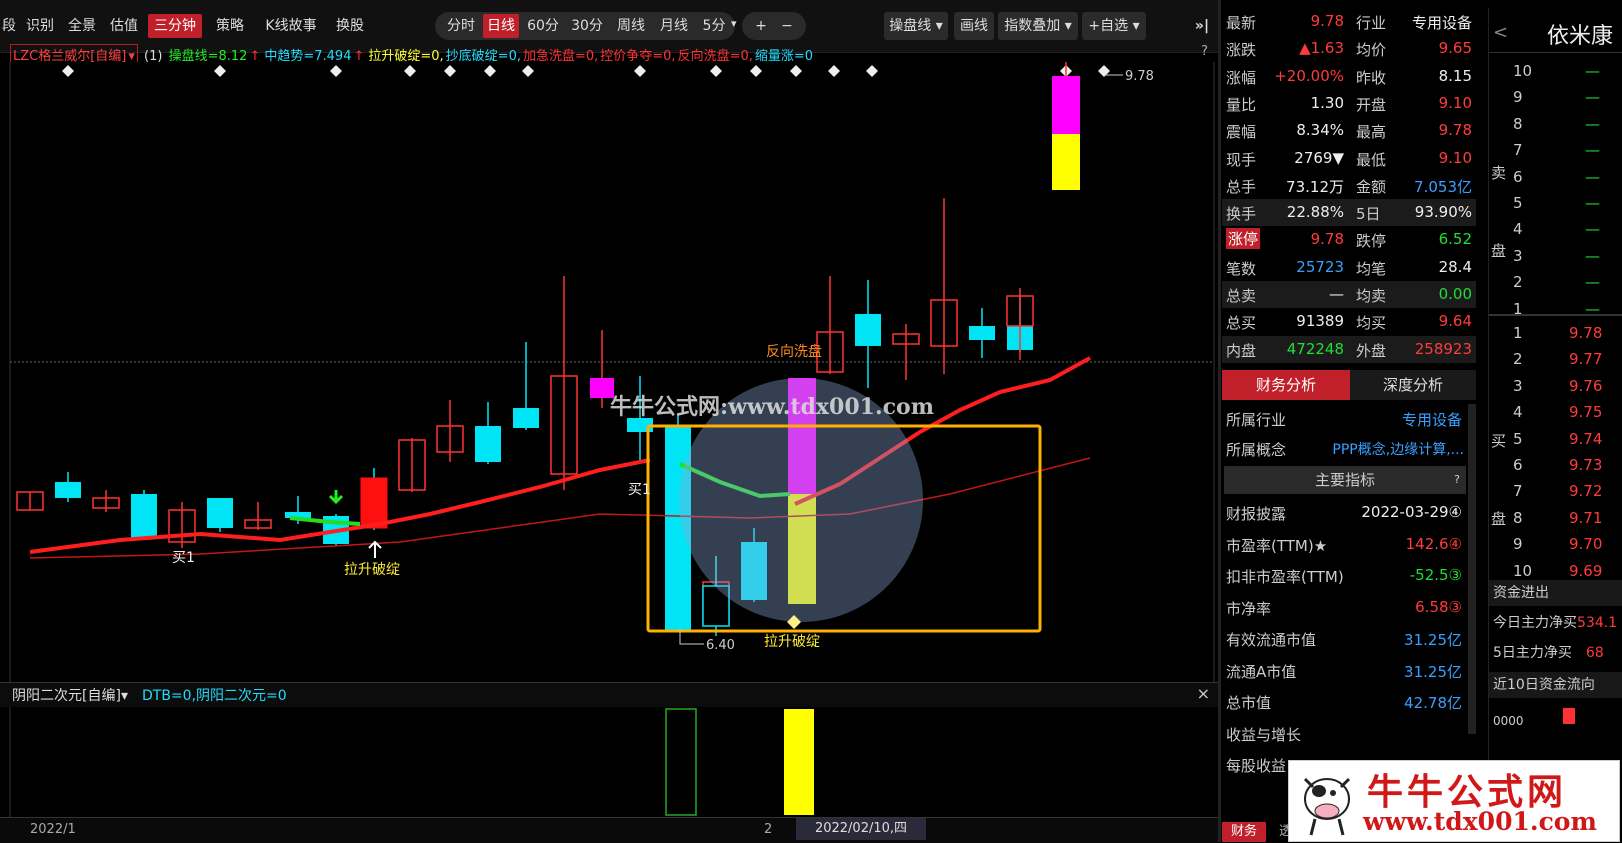  What do you see at coordinates (1557, 622) in the screenshot?
I see `today-main-row: 今日主力净买534.1` at bounding box center [1557, 622].